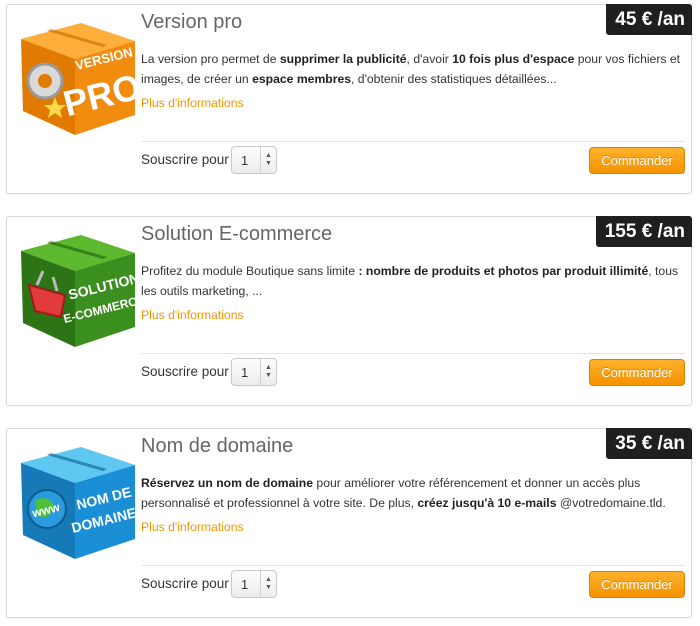 The height and width of the screenshot is (626, 700). I want to click on product-title: Version pro, so click(192, 22).